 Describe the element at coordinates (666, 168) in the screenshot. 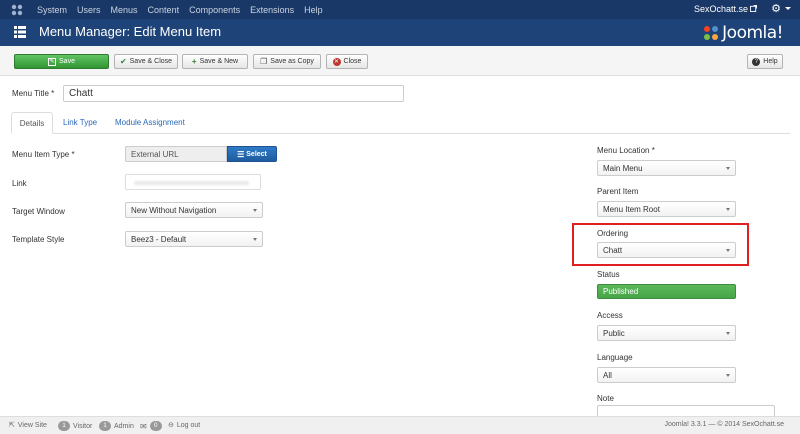

I see `menu-location-select: Main Menu` at that location.